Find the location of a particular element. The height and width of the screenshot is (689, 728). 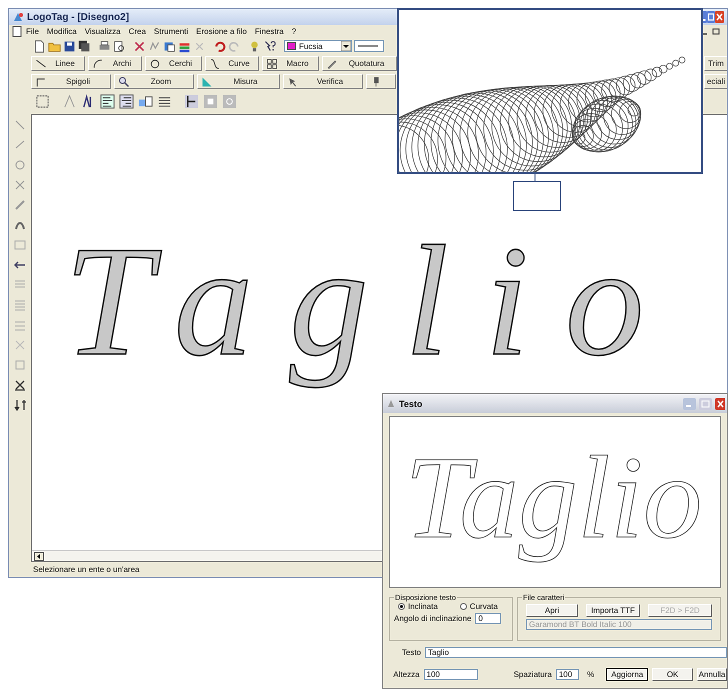

tool-button: Archi is located at coordinates (115, 63).